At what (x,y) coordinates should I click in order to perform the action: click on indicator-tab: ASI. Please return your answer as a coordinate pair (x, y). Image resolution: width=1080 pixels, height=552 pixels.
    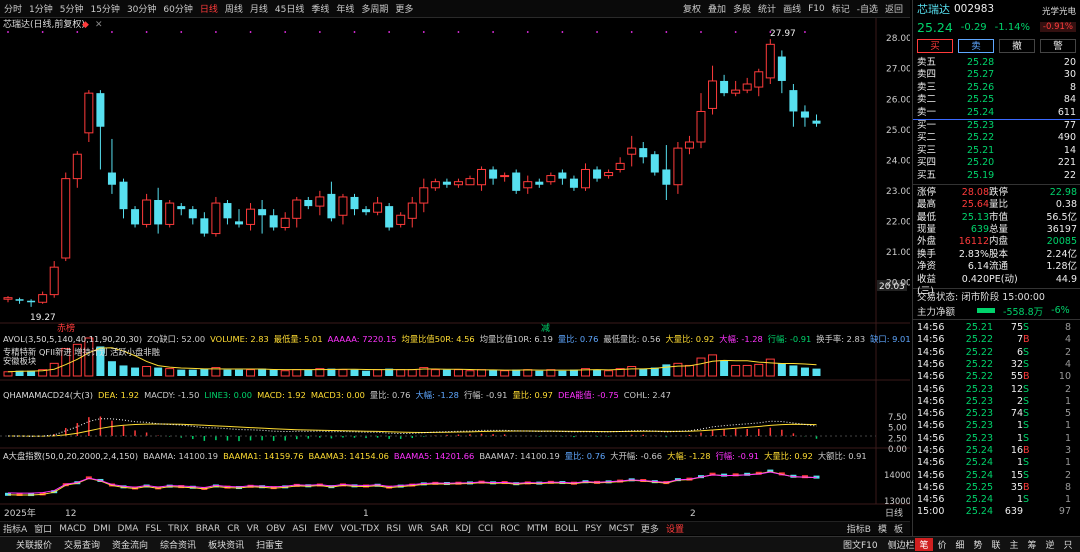
    Looking at the image, I should click on (299, 529).